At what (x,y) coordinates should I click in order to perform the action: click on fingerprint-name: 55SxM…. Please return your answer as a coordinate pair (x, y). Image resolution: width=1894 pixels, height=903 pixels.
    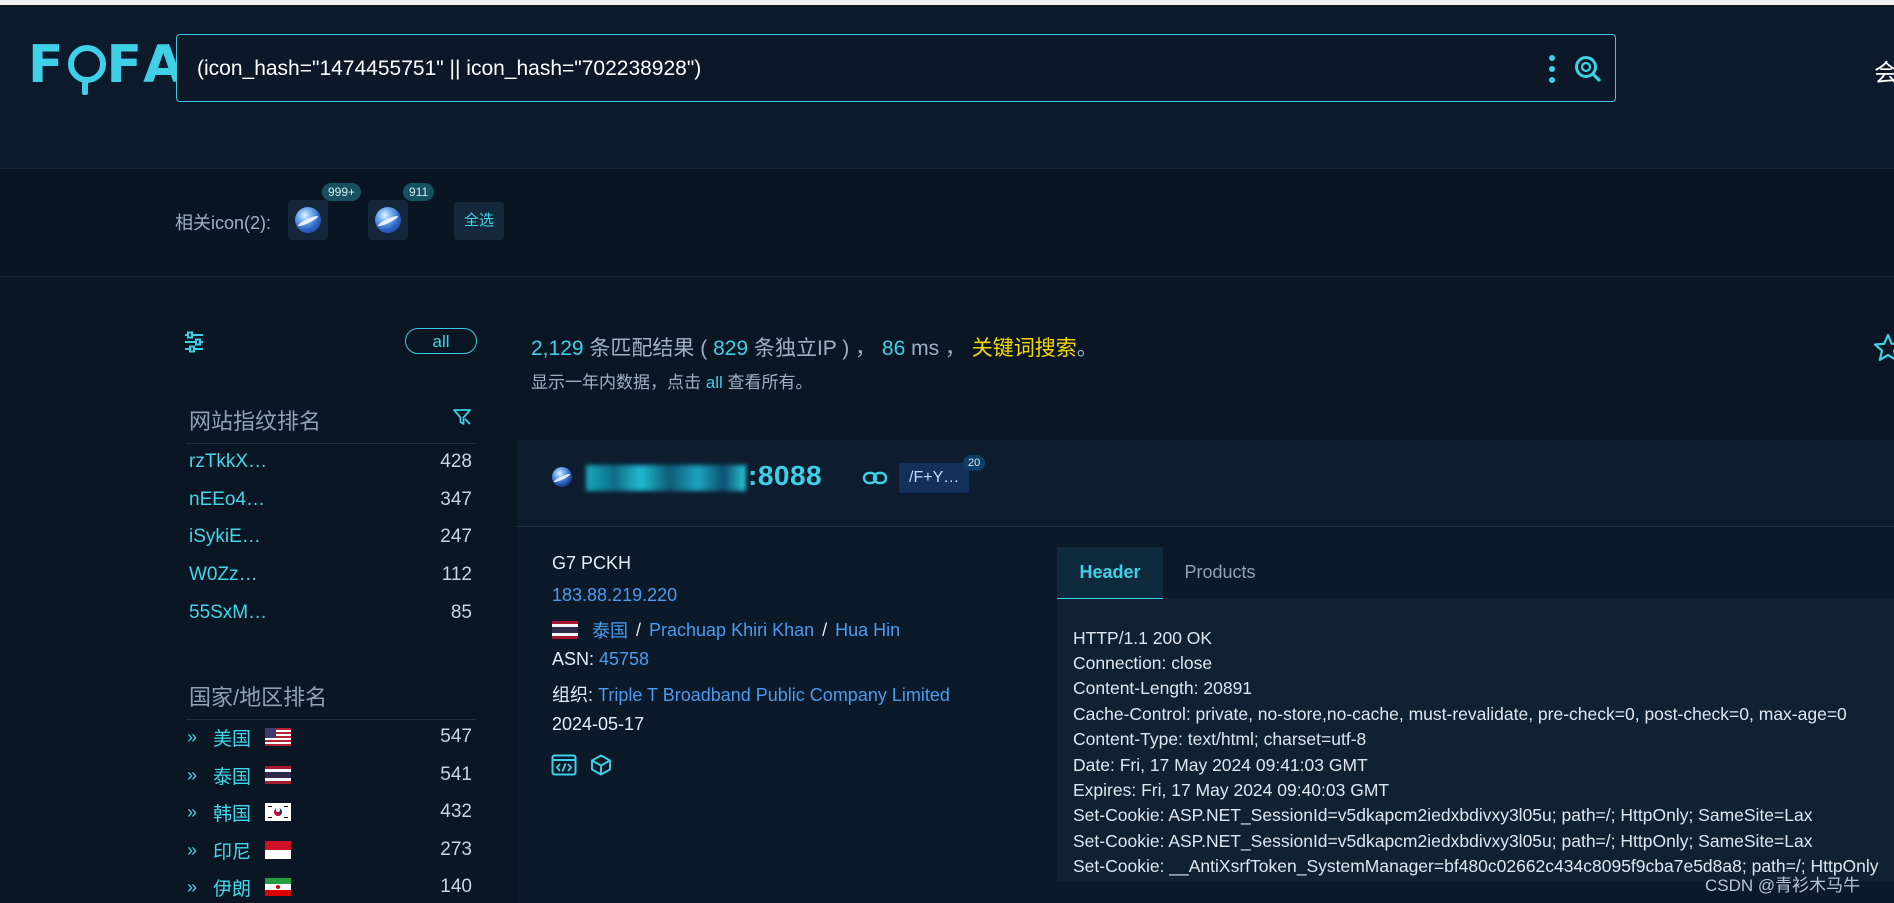
    Looking at the image, I should click on (228, 613).